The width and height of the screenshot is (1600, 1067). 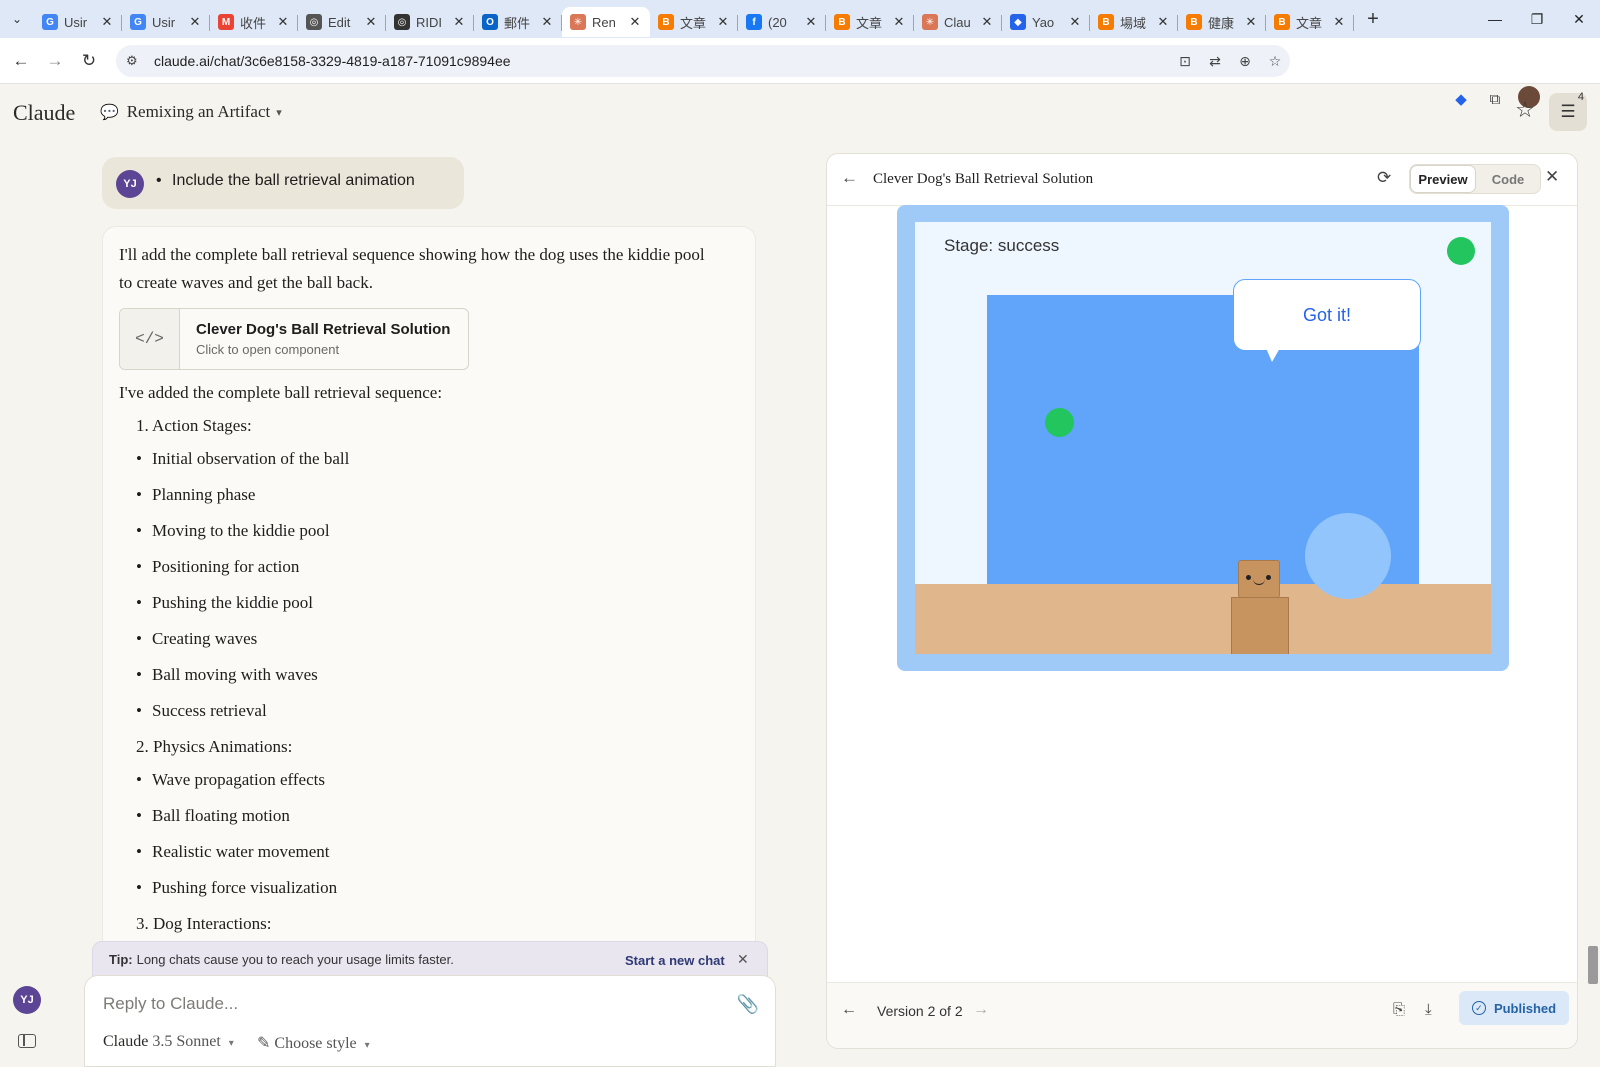 What do you see at coordinates (194, 425) in the screenshot?
I see `numbered-list-heading: 1. Action Stages:` at bounding box center [194, 425].